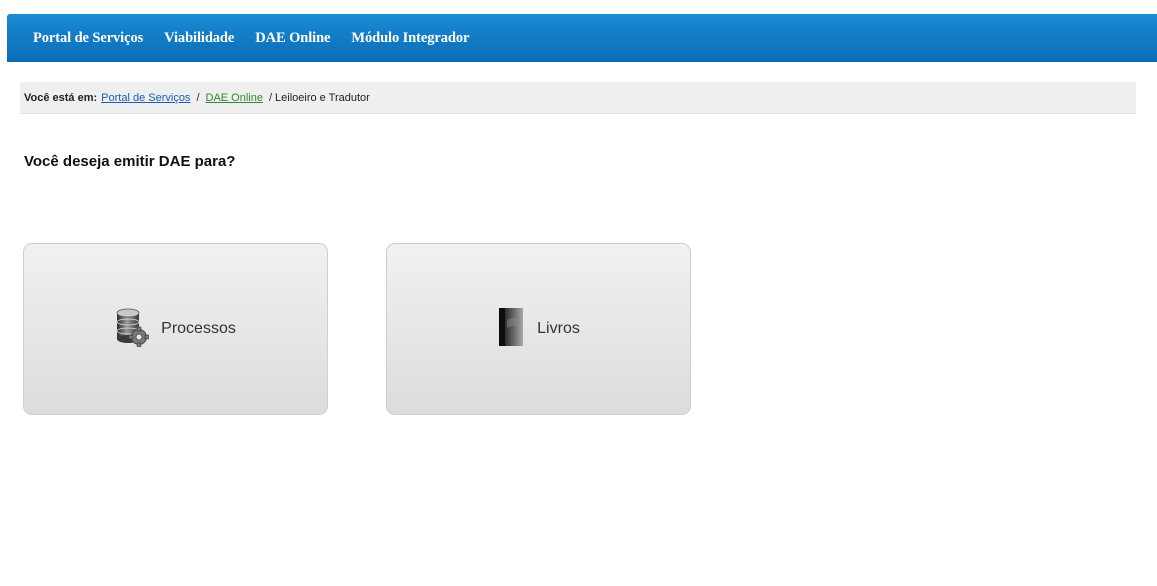  I want to click on book-icon, so click(511, 329).